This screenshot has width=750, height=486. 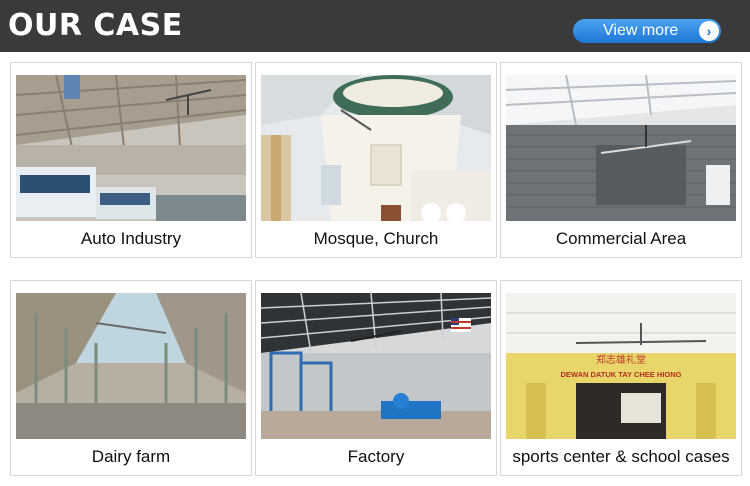 I want to click on case-label: Commercial Area, so click(x=621, y=238).